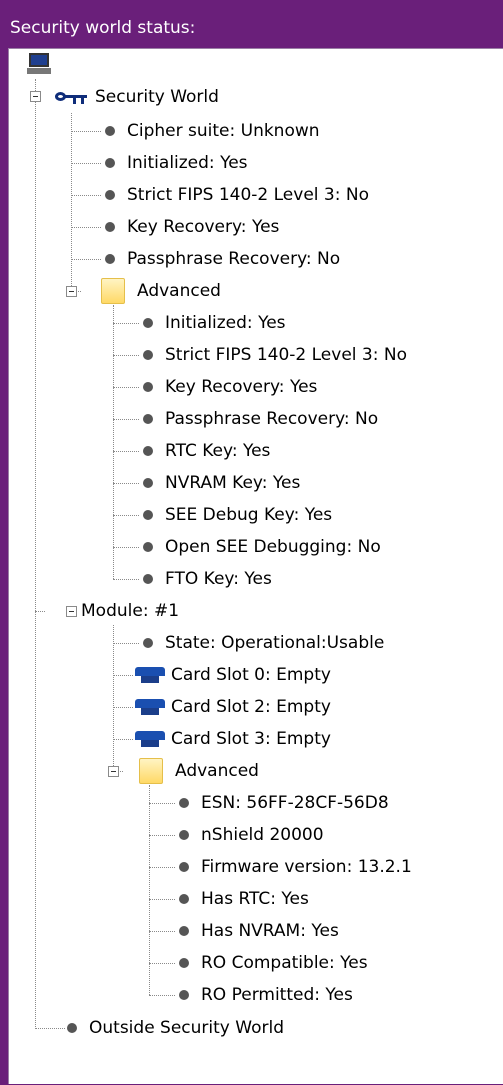 The height and width of the screenshot is (1085, 503). Describe the element at coordinates (71, 291) in the screenshot. I see `sw-advanced-collapse-toggle` at that location.